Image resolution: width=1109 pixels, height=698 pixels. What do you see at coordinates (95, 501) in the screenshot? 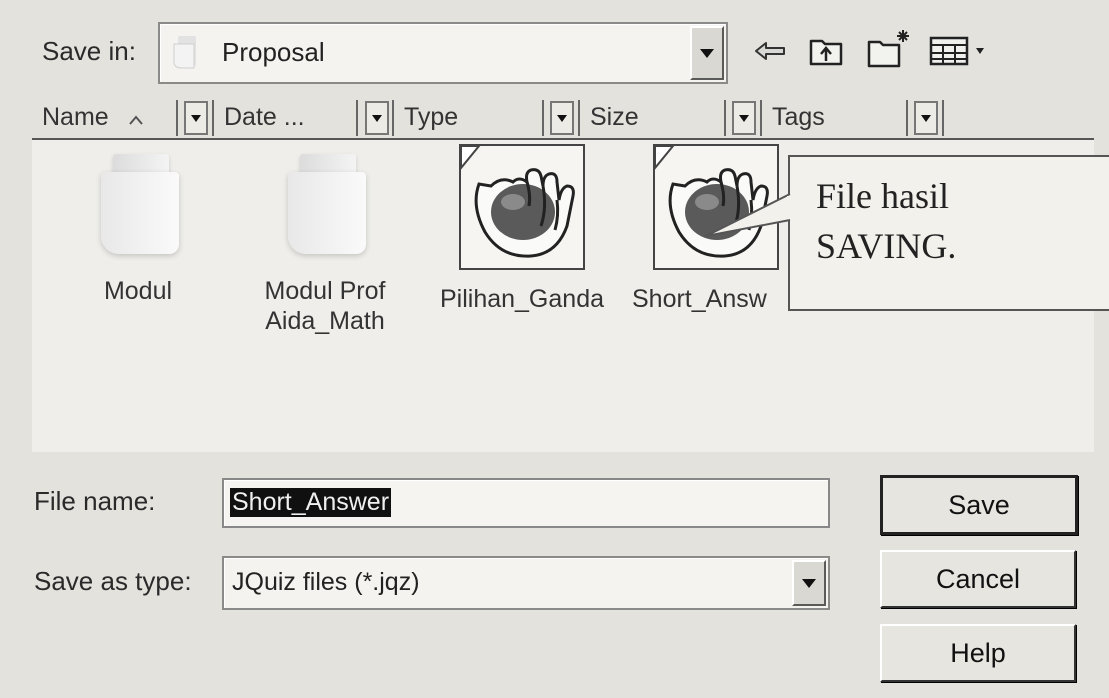
I see `file-name-label: File name:` at bounding box center [95, 501].